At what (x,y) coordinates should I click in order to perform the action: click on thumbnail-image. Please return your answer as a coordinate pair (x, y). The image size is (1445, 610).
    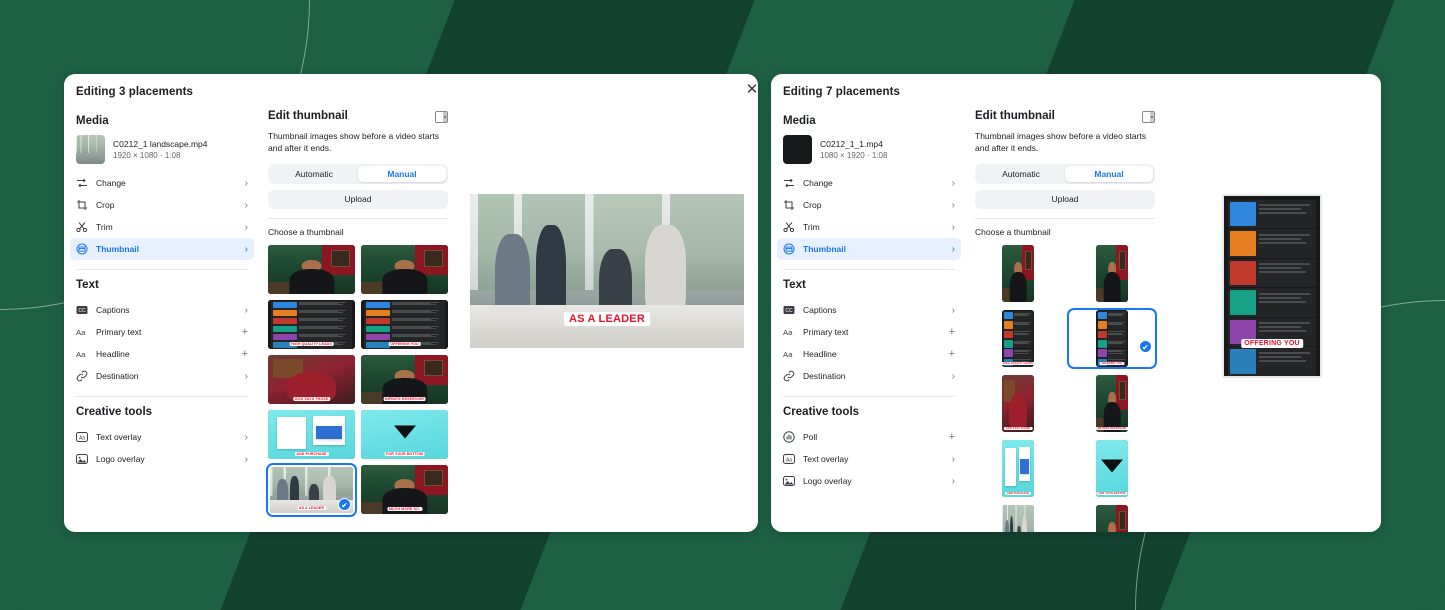
    Looking at the image, I should click on (1112, 273).